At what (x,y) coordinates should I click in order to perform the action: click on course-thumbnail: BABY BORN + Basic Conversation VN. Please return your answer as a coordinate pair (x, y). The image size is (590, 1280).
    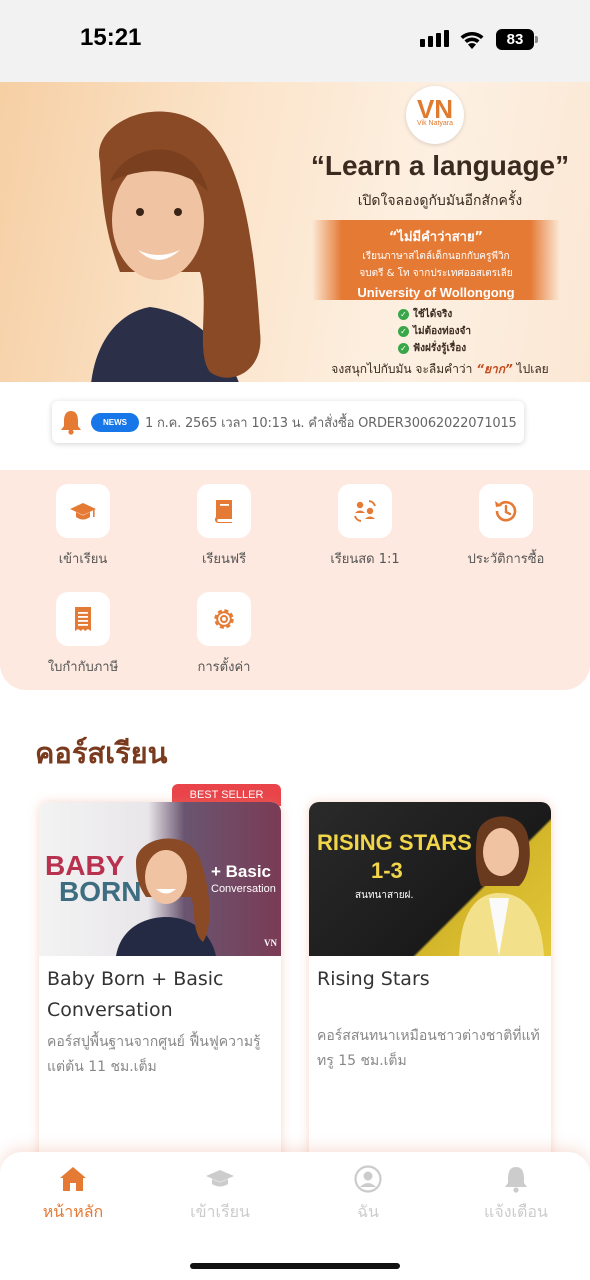
    Looking at the image, I should click on (160, 879).